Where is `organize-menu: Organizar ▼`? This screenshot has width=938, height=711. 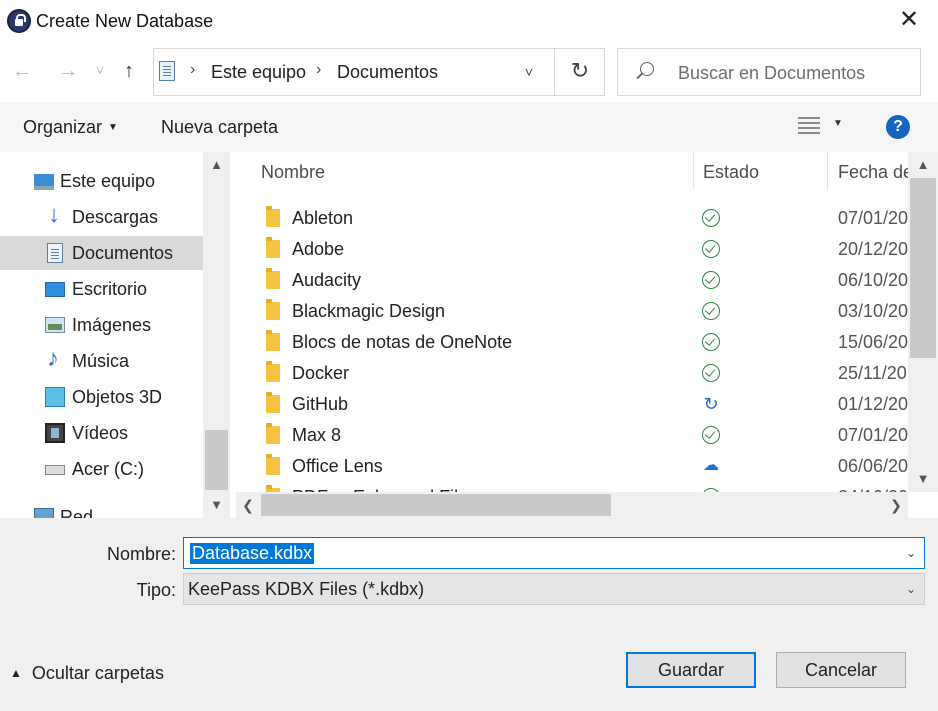
organize-menu: Organizar ▼ is located at coordinates (70, 127).